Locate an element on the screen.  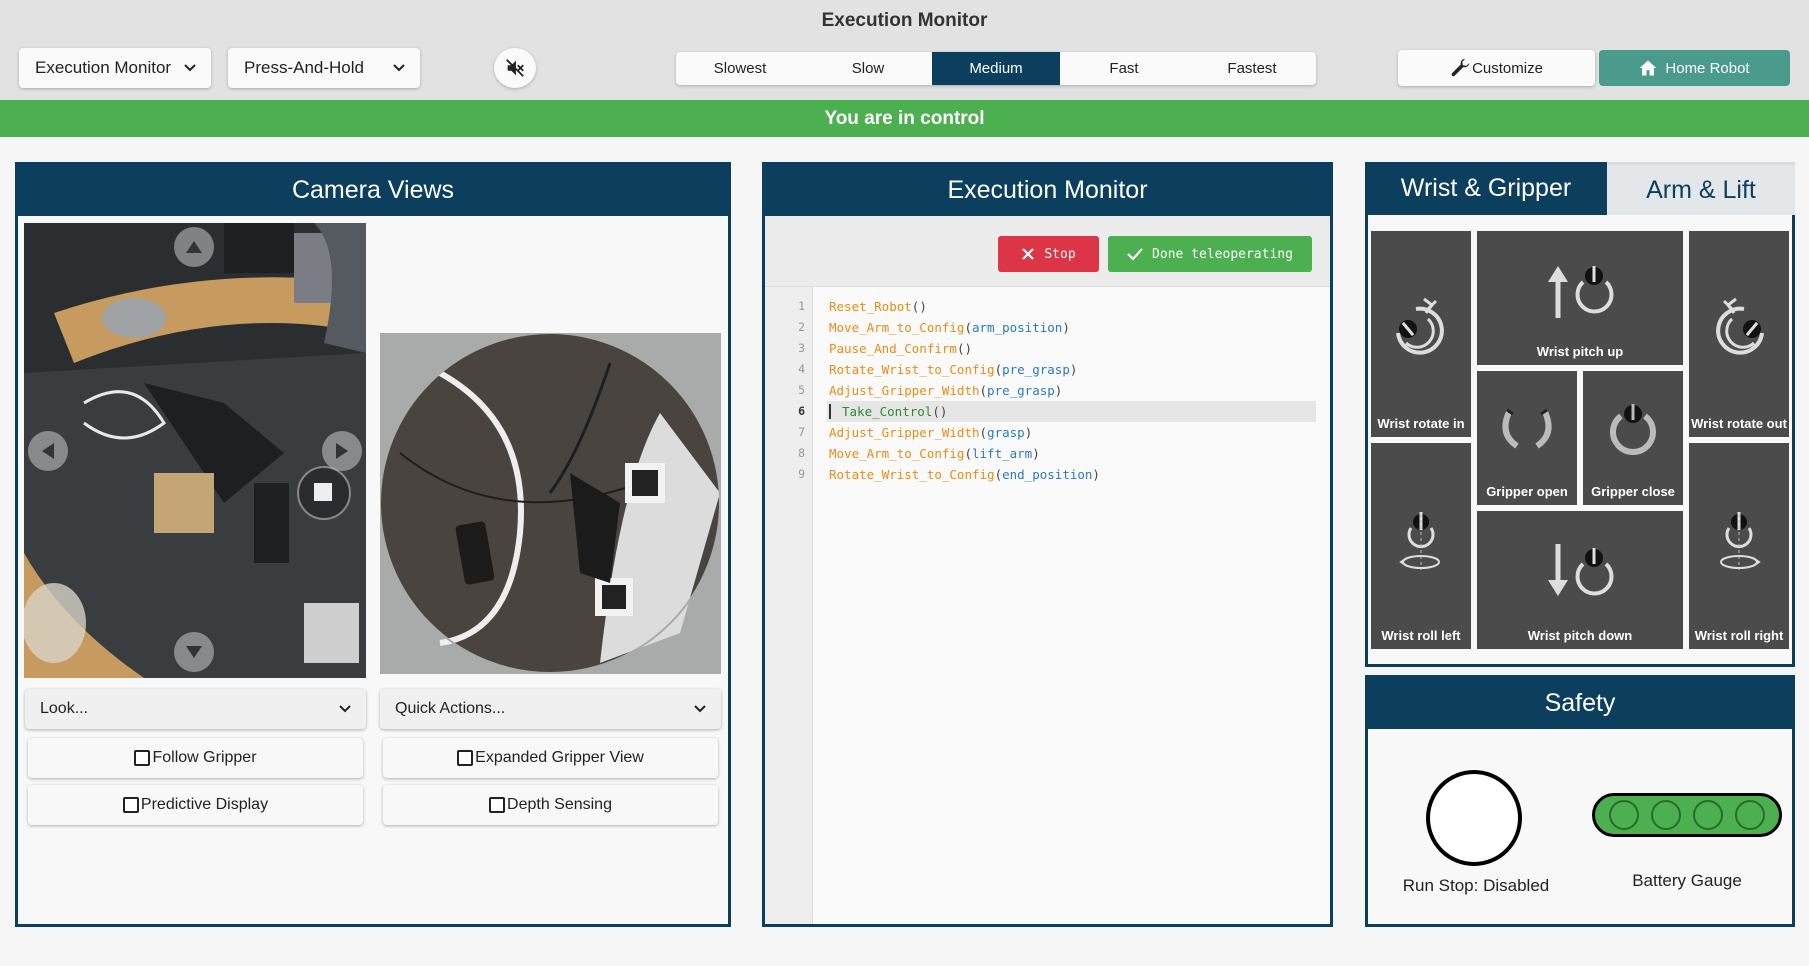
look-up-button is located at coordinates (194, 247).